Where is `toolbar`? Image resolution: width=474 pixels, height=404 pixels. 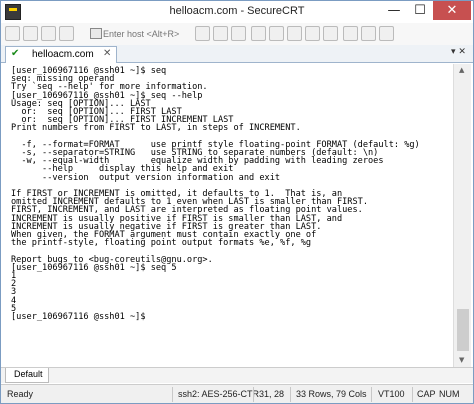
toolbar is located at coordinates (237, 34).